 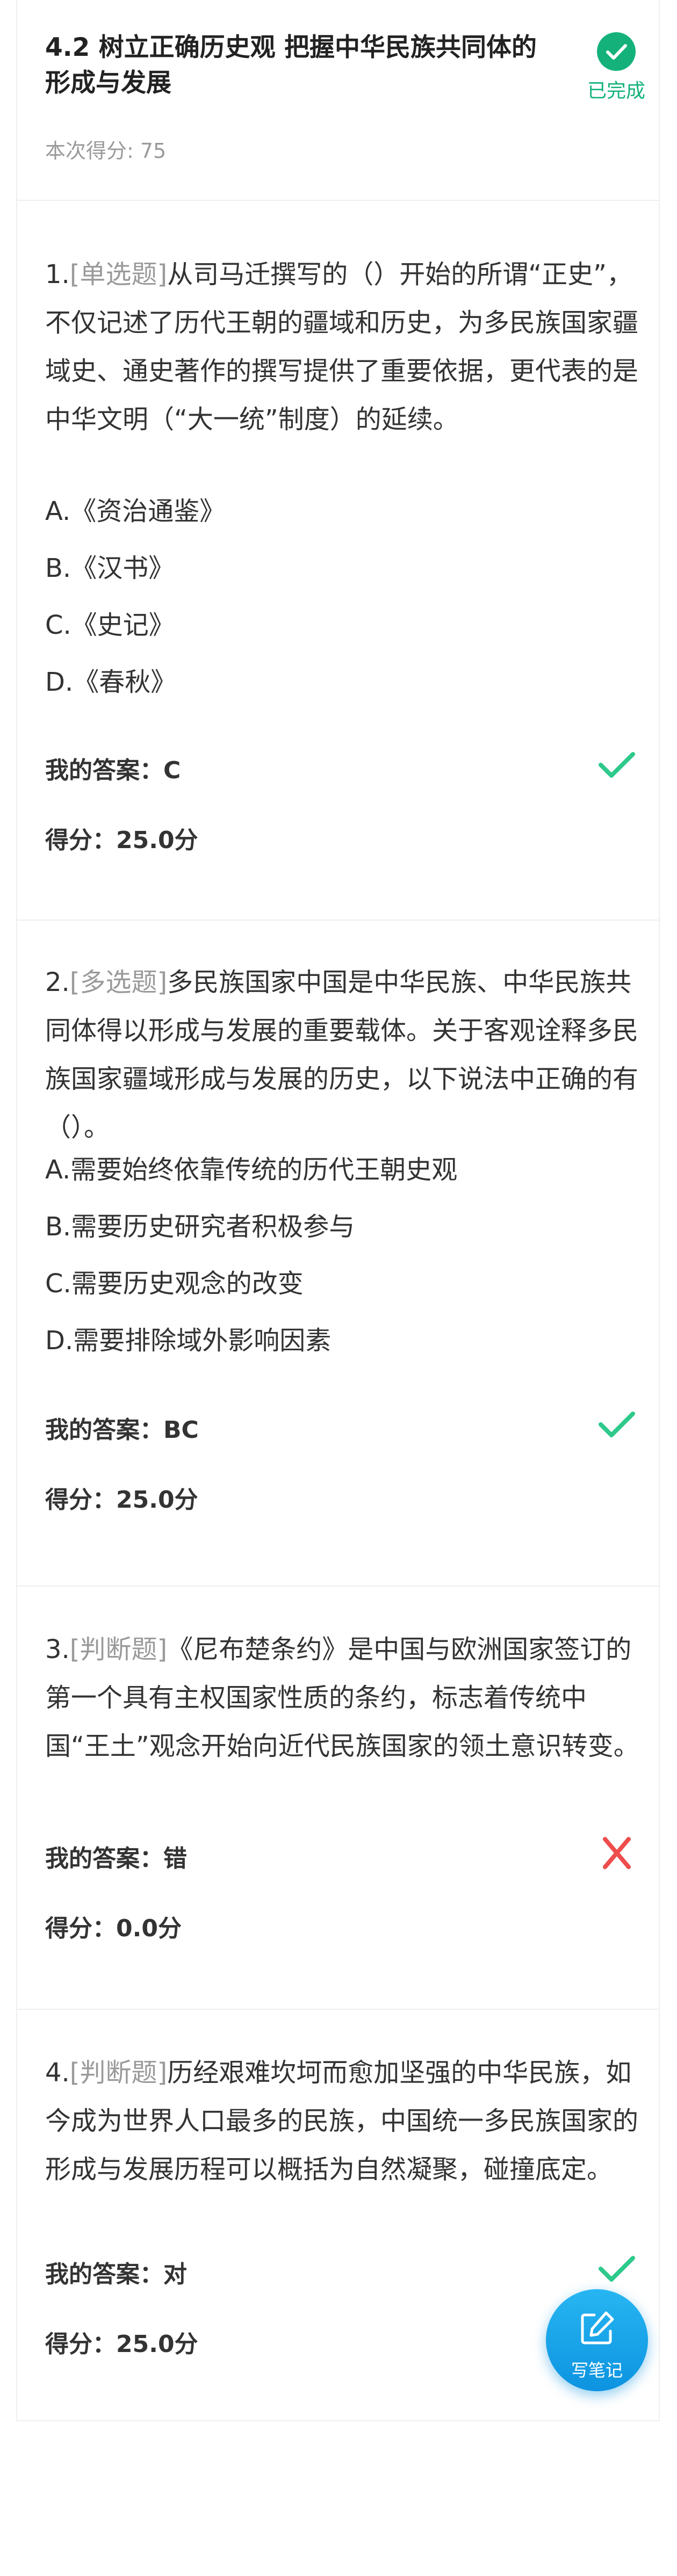 I want to click on check-circle-icon, so click(x=616, y=51).